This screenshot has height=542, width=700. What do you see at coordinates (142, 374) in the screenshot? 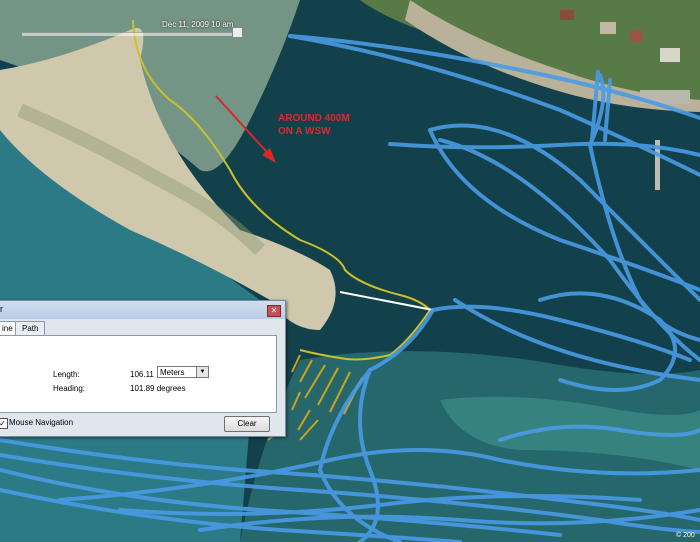
I see `length-value: 106.11` at bounding box center [142, 374].